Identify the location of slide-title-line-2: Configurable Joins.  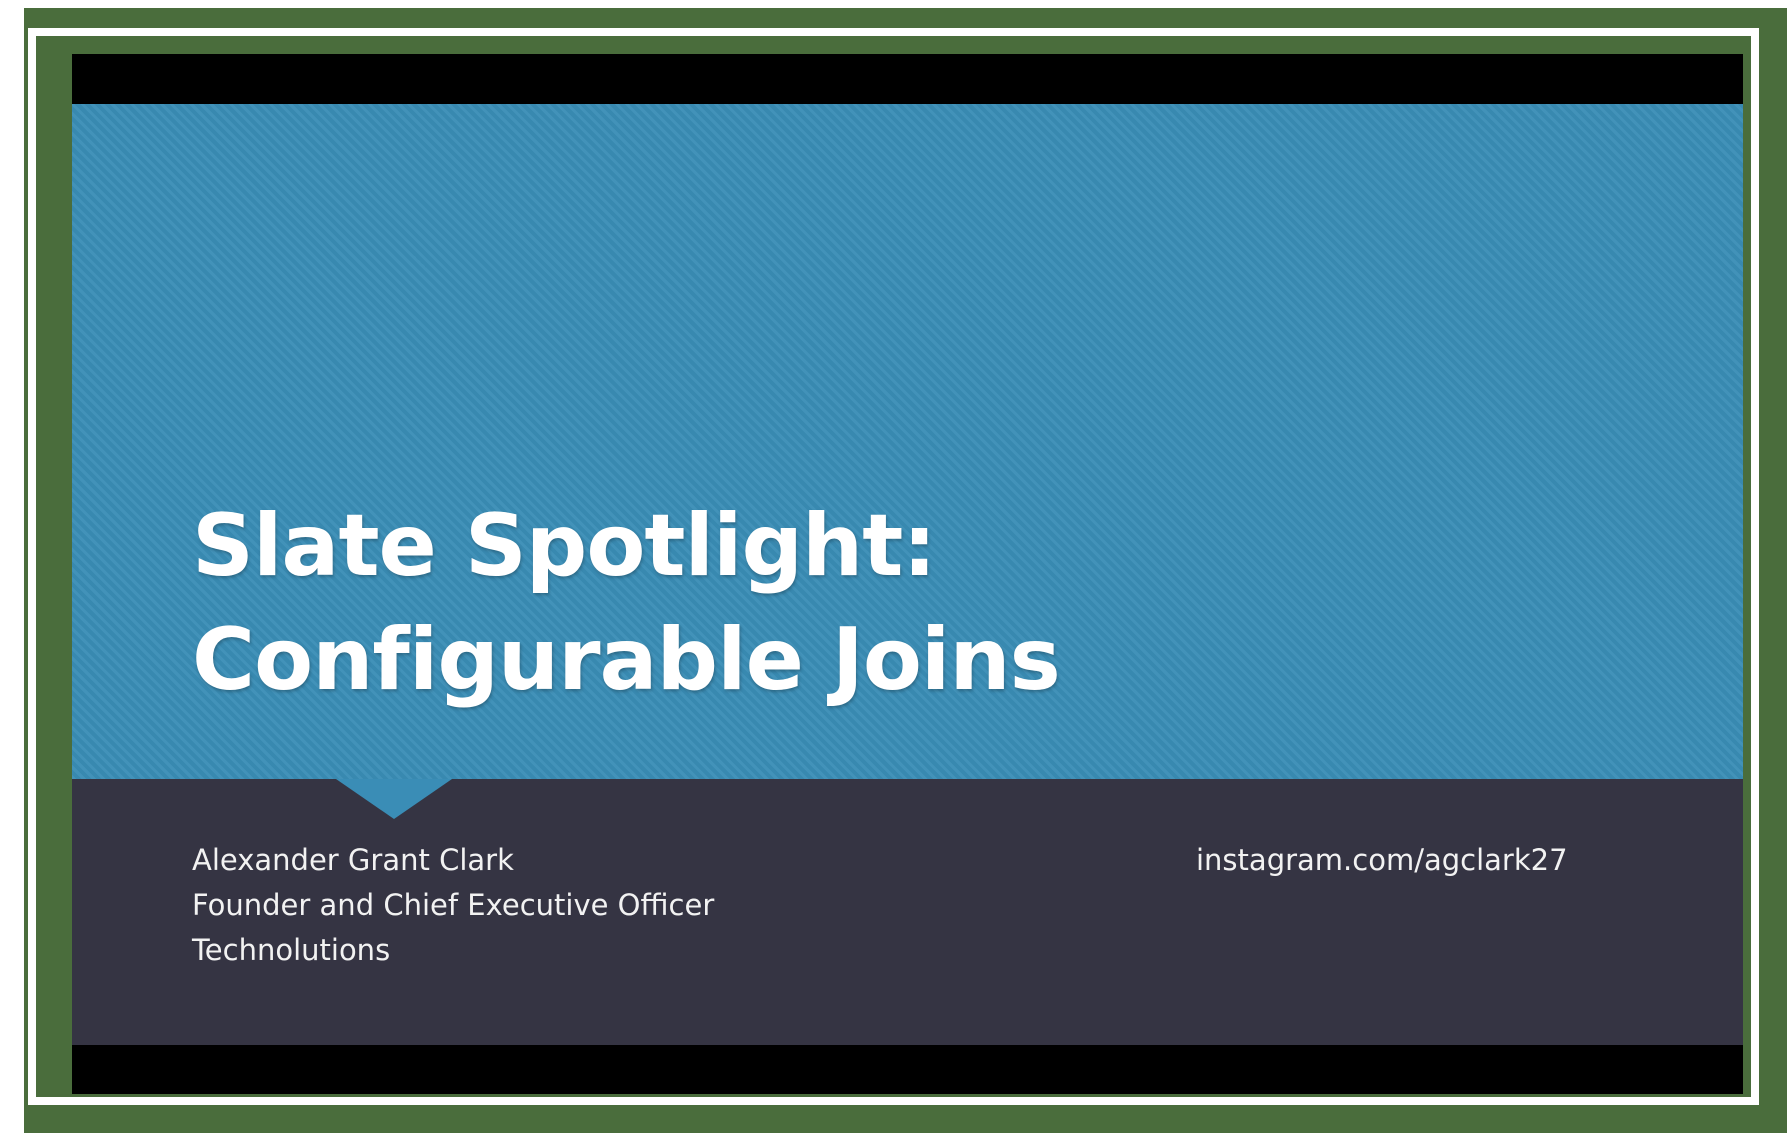
(626, 660).